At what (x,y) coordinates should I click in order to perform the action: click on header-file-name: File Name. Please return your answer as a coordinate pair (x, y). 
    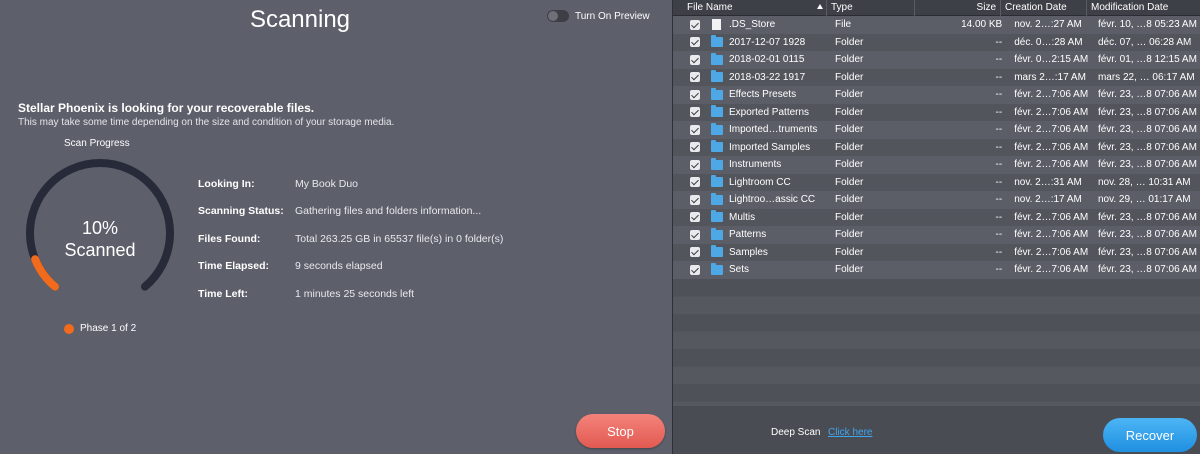
    Looking at the image, I should click on (750, 8).